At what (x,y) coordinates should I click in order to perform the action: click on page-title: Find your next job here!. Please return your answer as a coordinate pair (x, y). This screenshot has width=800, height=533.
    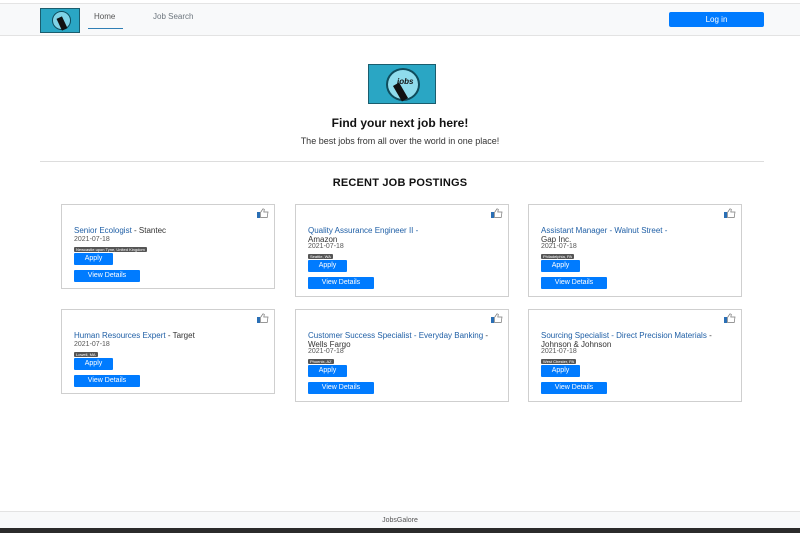
    Looking at the image, I should click on (400, 123).